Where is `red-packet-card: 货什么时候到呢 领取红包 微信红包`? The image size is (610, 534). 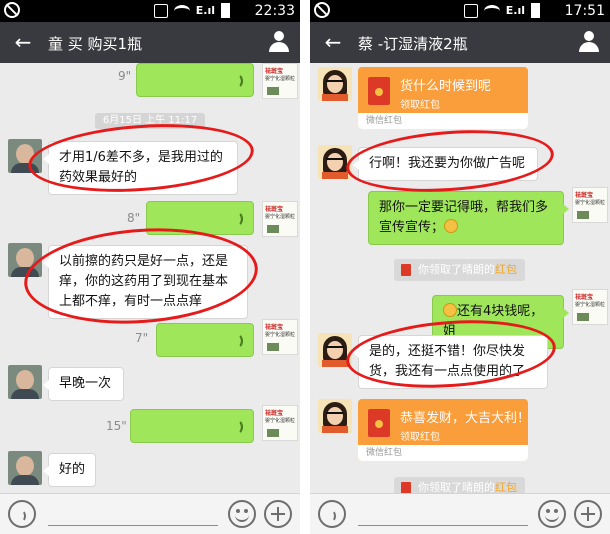 red-packet-card: 货什么时候到呢 领取红包 微信红包 is located at coordinates (443, 98).